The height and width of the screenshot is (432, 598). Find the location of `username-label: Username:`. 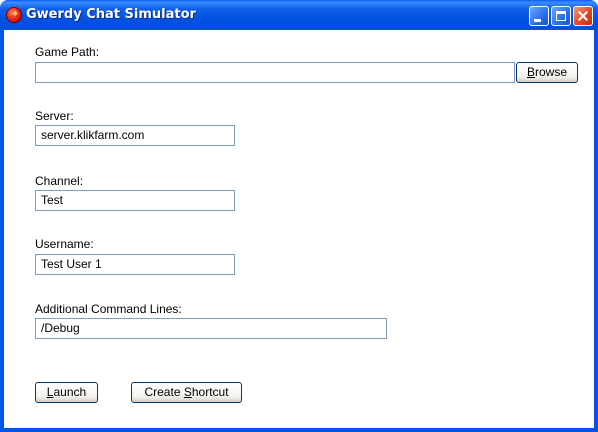

username-label: Username: is located at coordinates (64, 244).